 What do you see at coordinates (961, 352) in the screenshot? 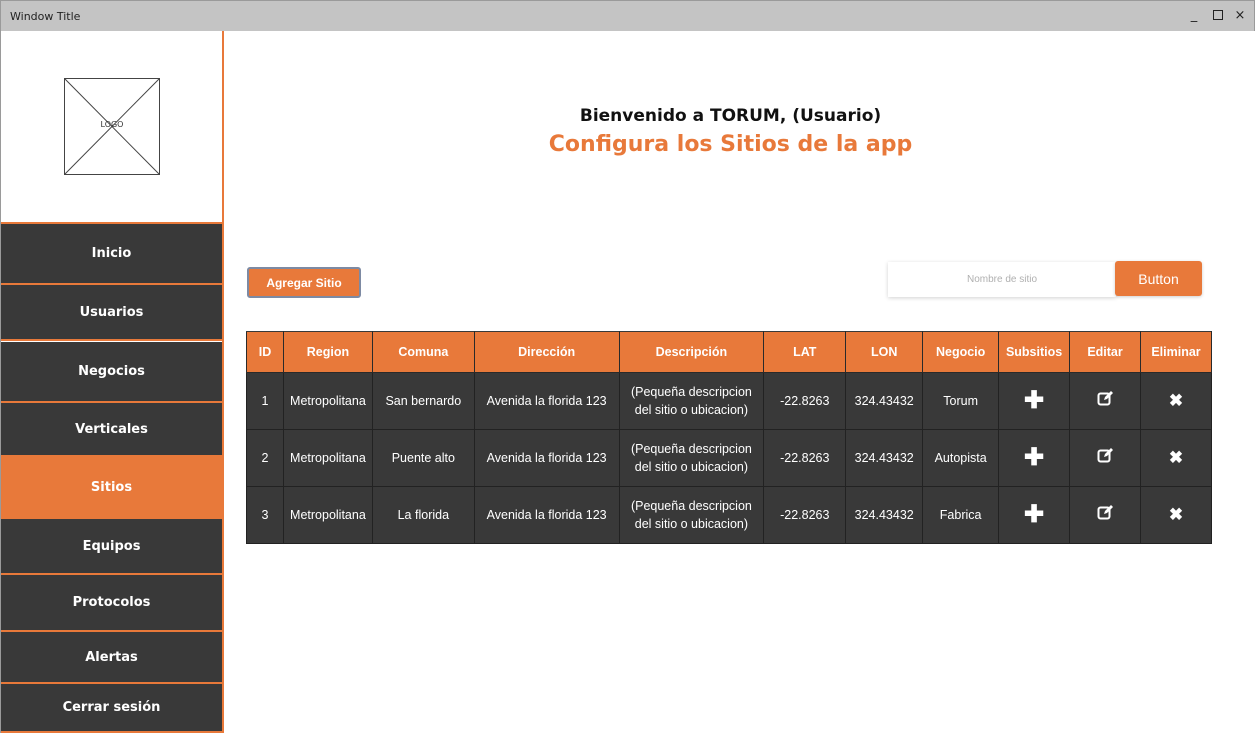
I see `column-header: Negocio` at bounding box center [961, 352].